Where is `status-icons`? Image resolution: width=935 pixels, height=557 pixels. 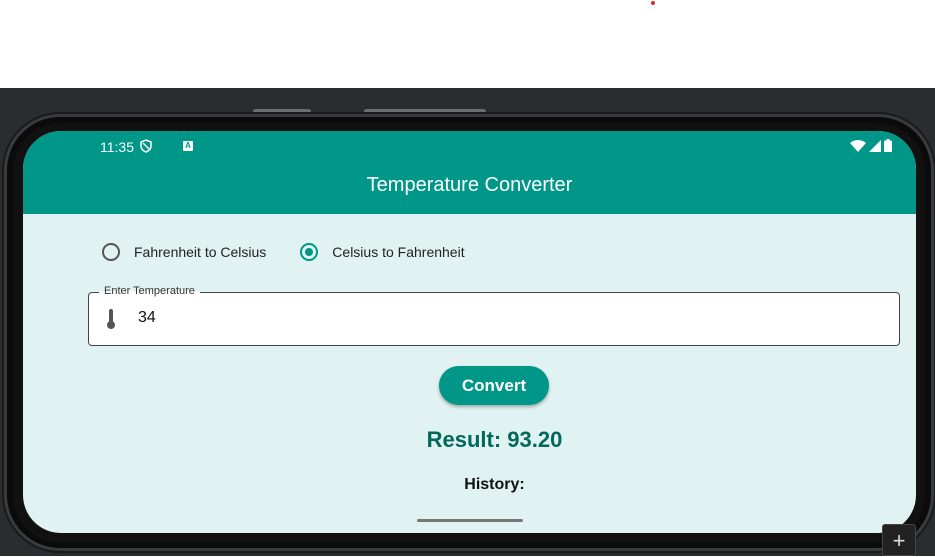
status-icons is located at coordinates (871, 145).